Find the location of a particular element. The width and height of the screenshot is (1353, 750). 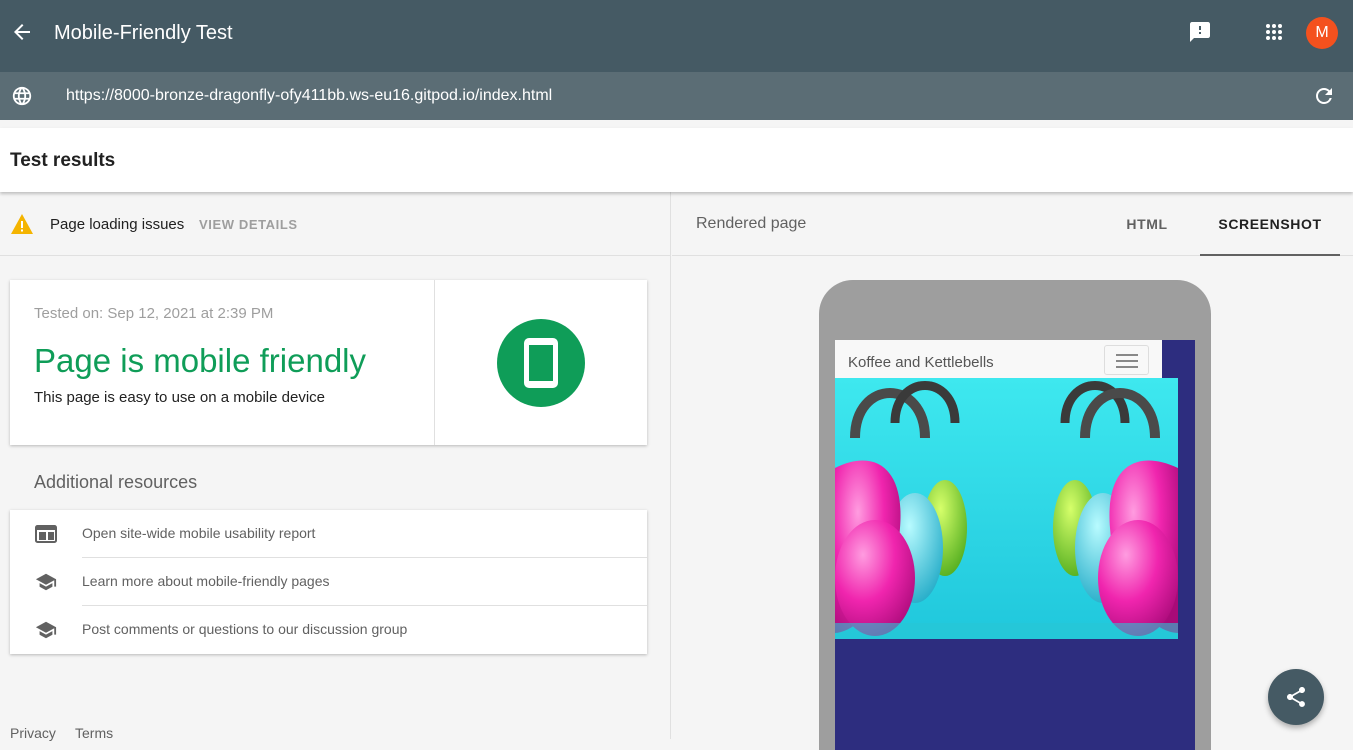

resource-label: Learn more about mobile-friendly pages is located at coordinates (206, 581).